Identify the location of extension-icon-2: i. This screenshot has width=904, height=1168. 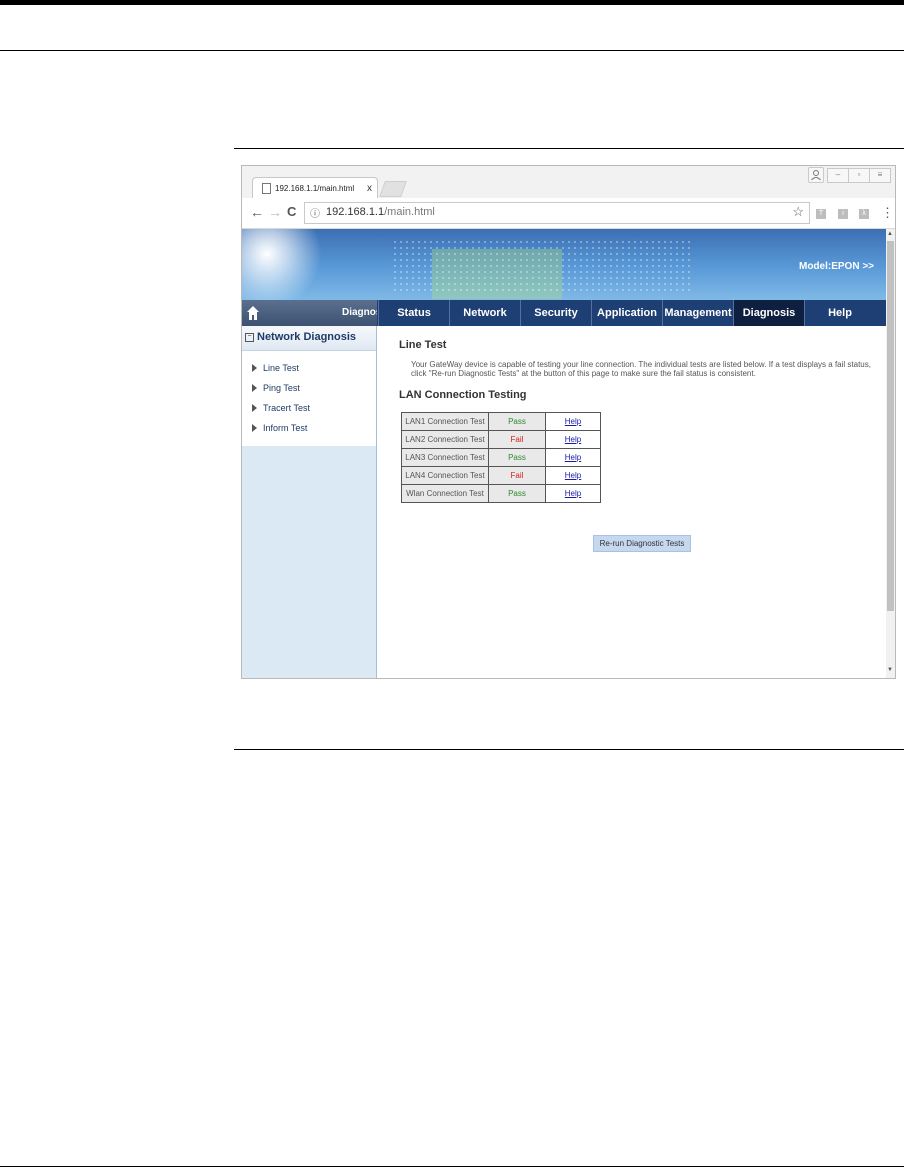
(843, 214).